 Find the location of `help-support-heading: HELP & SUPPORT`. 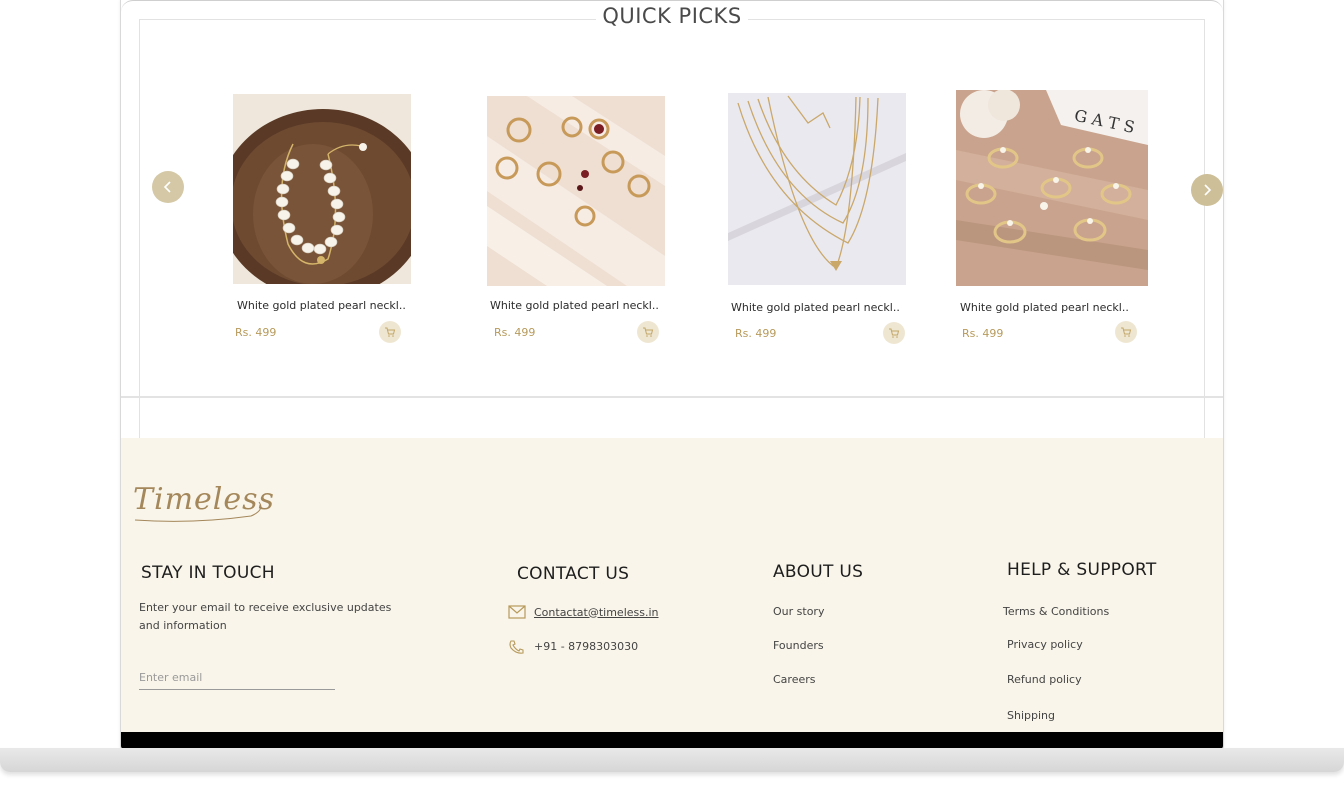

help-support-heading: HELP & SUPPORT is located at coordinates (1082, 570).